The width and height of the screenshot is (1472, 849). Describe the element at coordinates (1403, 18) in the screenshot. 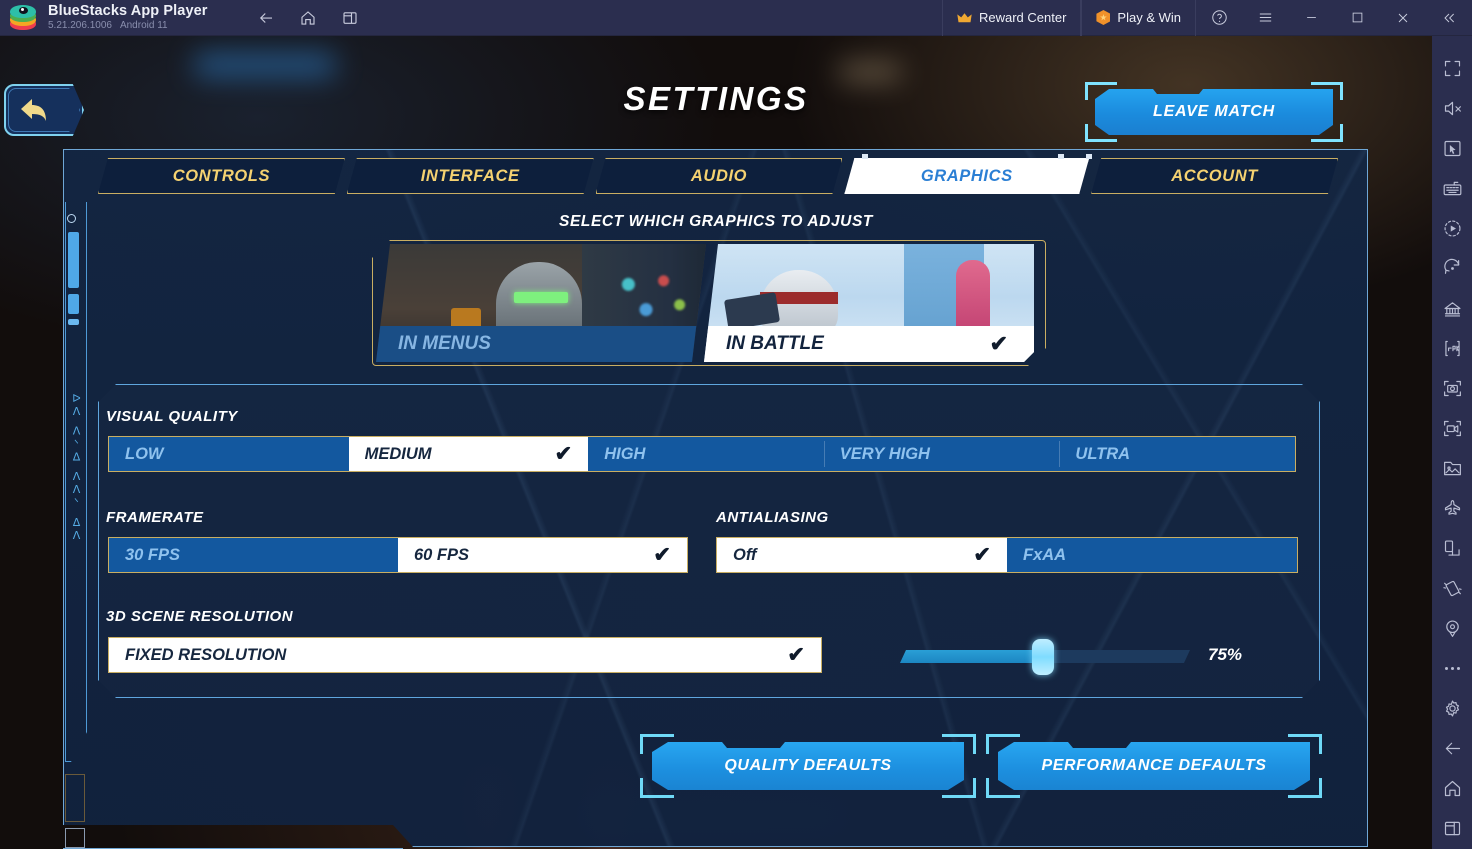

I see `close-button` at that location.